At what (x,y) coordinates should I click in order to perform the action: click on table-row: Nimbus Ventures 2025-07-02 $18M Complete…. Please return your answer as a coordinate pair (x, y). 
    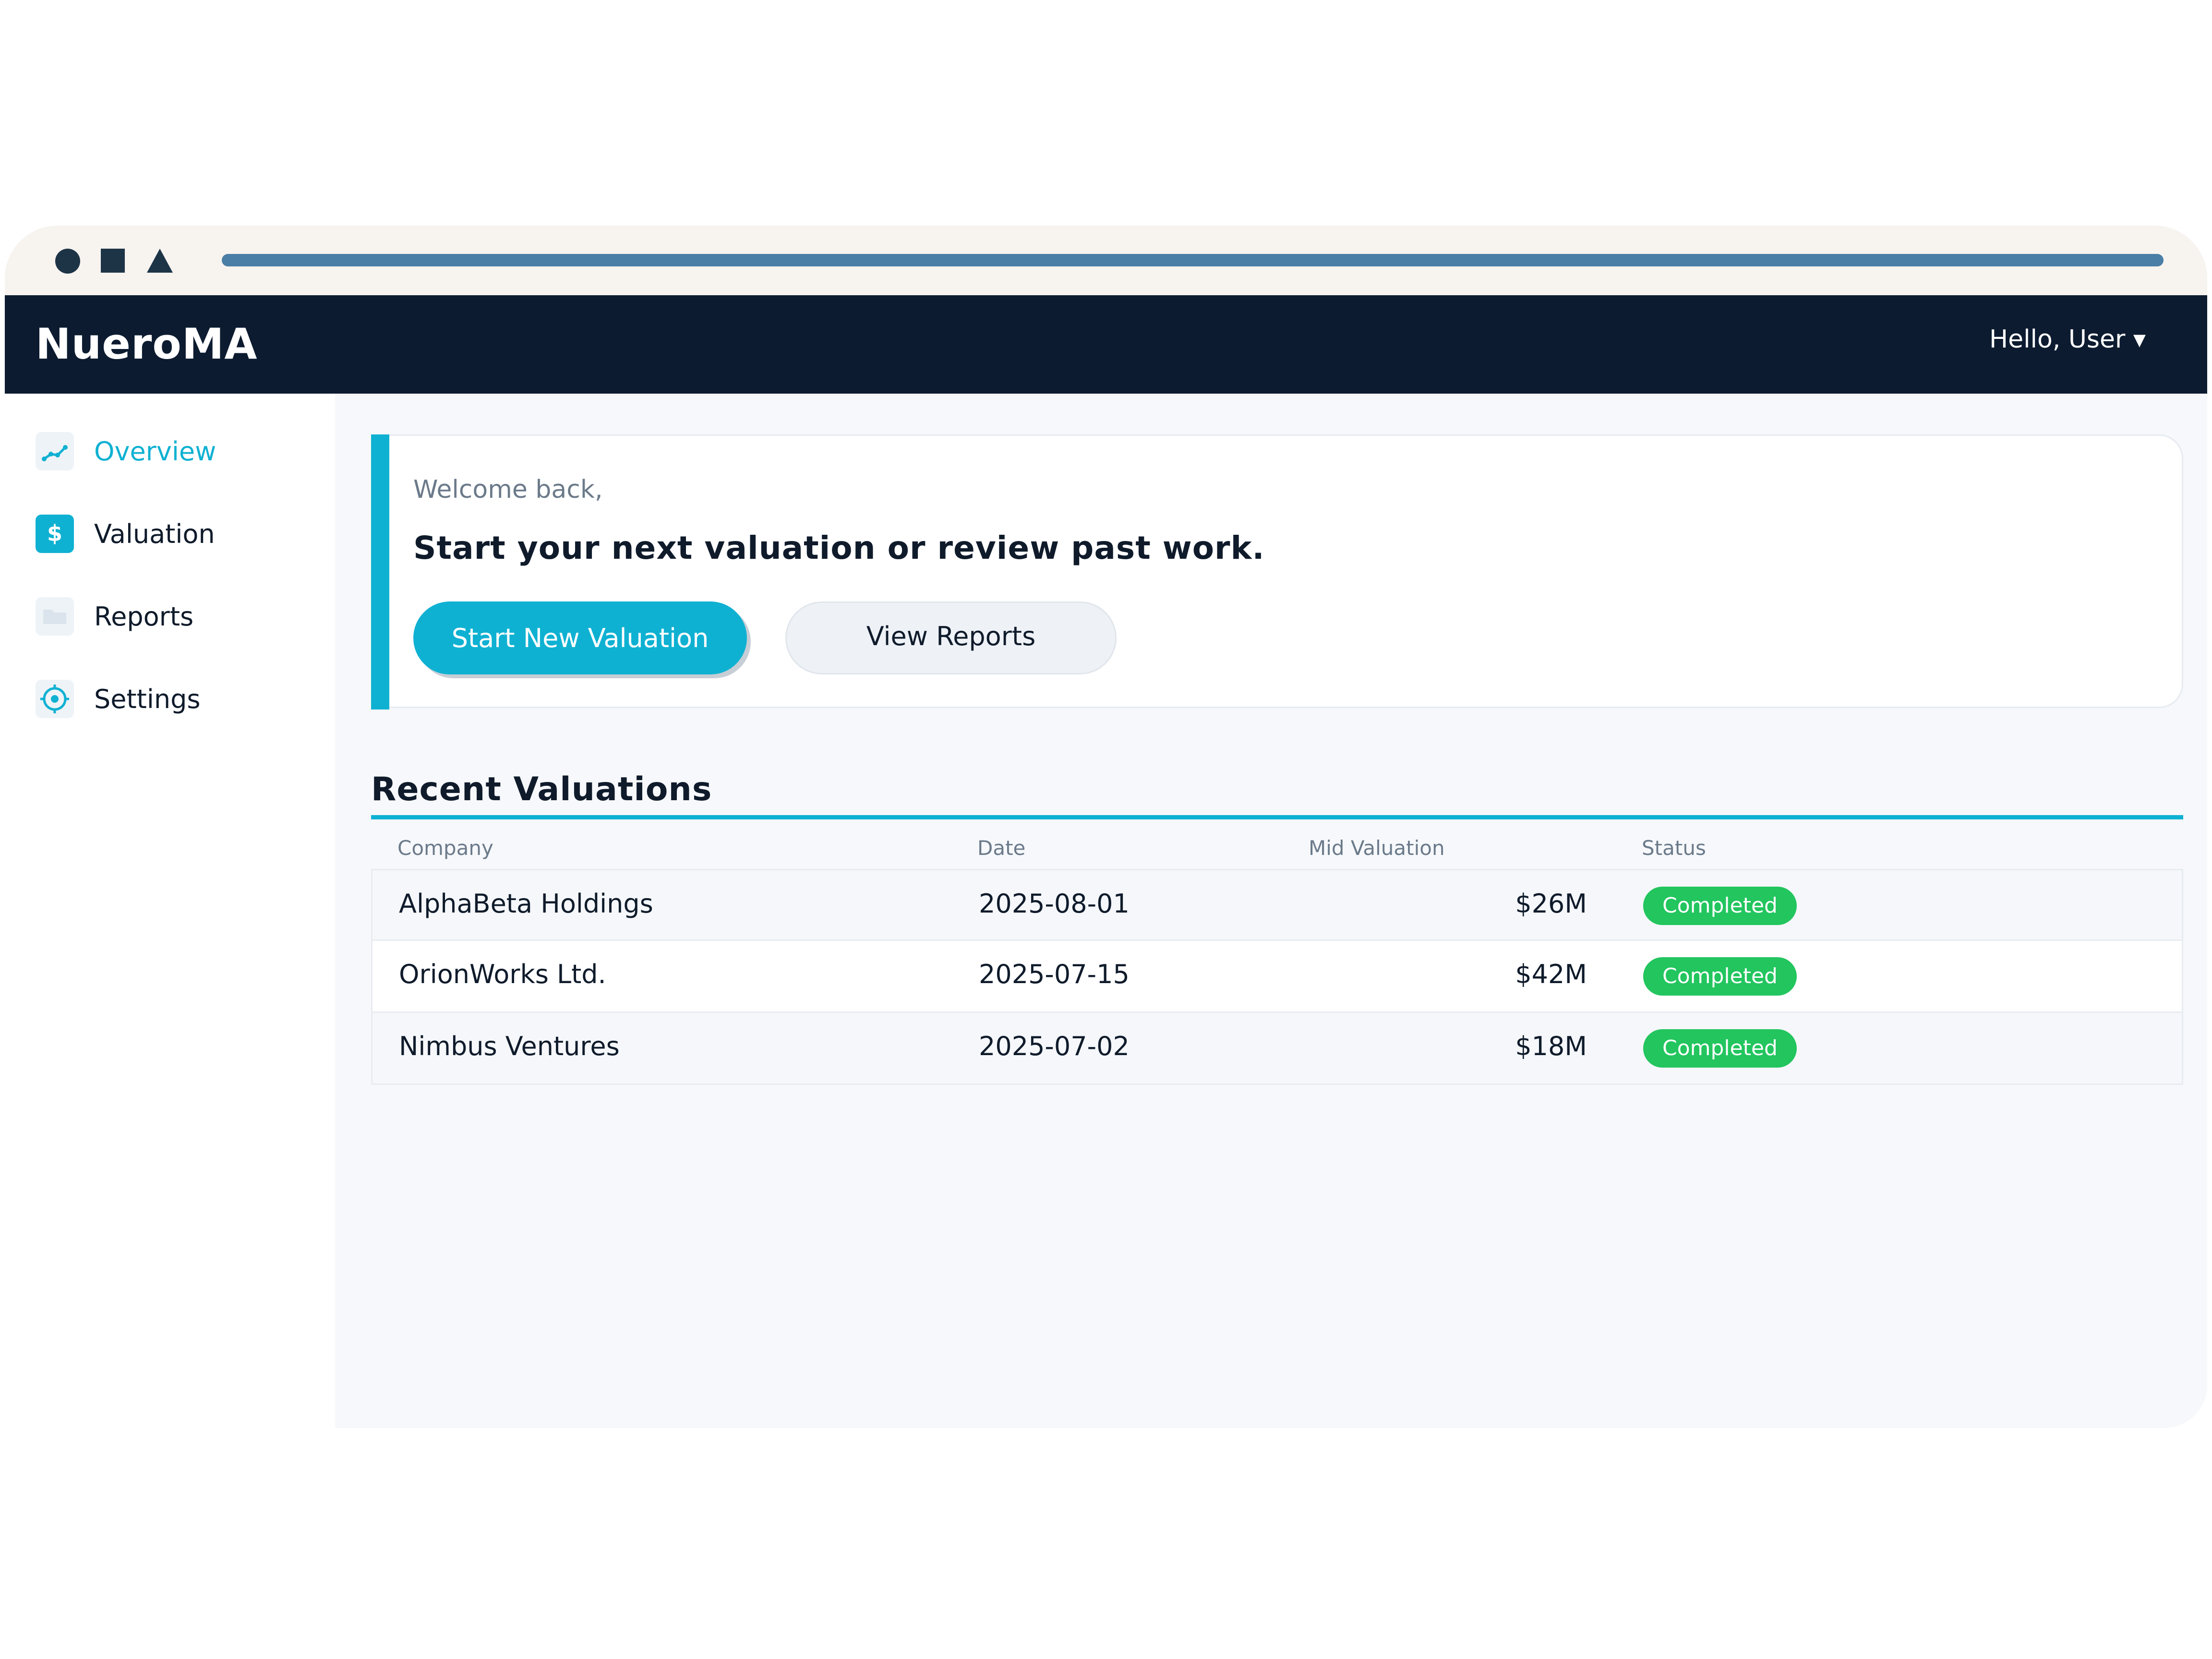
    Looking at the image, I should click on (1277, 1049).